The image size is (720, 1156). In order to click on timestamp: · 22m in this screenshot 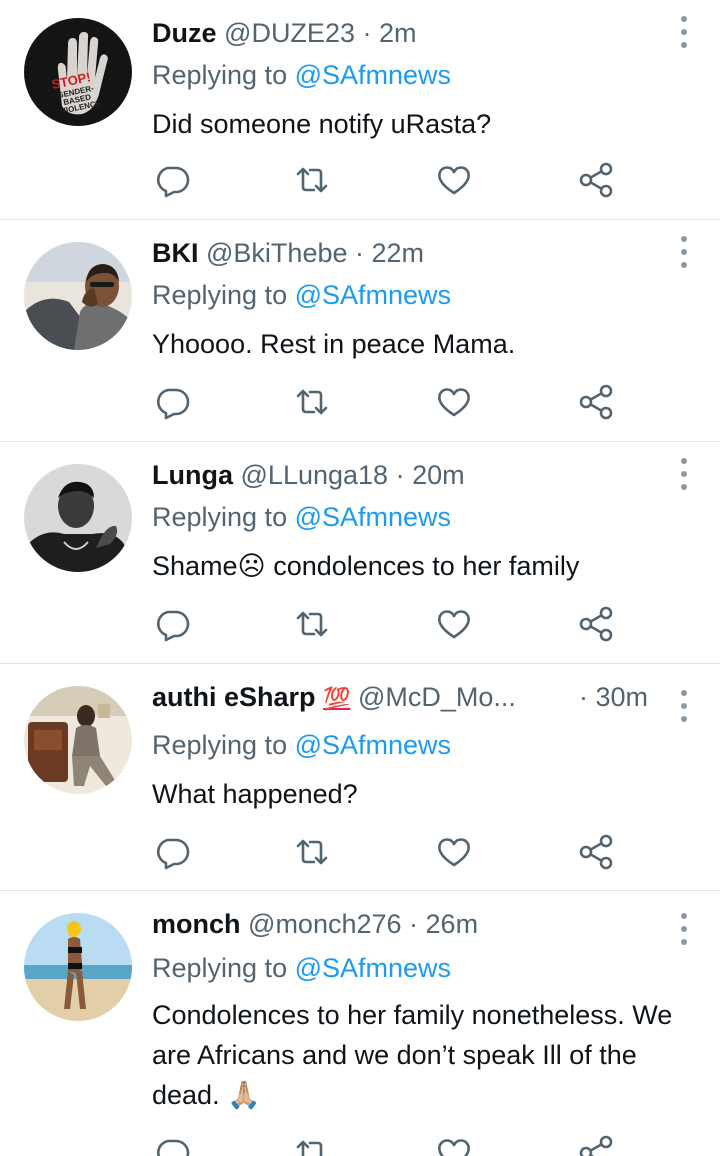, I will do `click(389, 253)`.